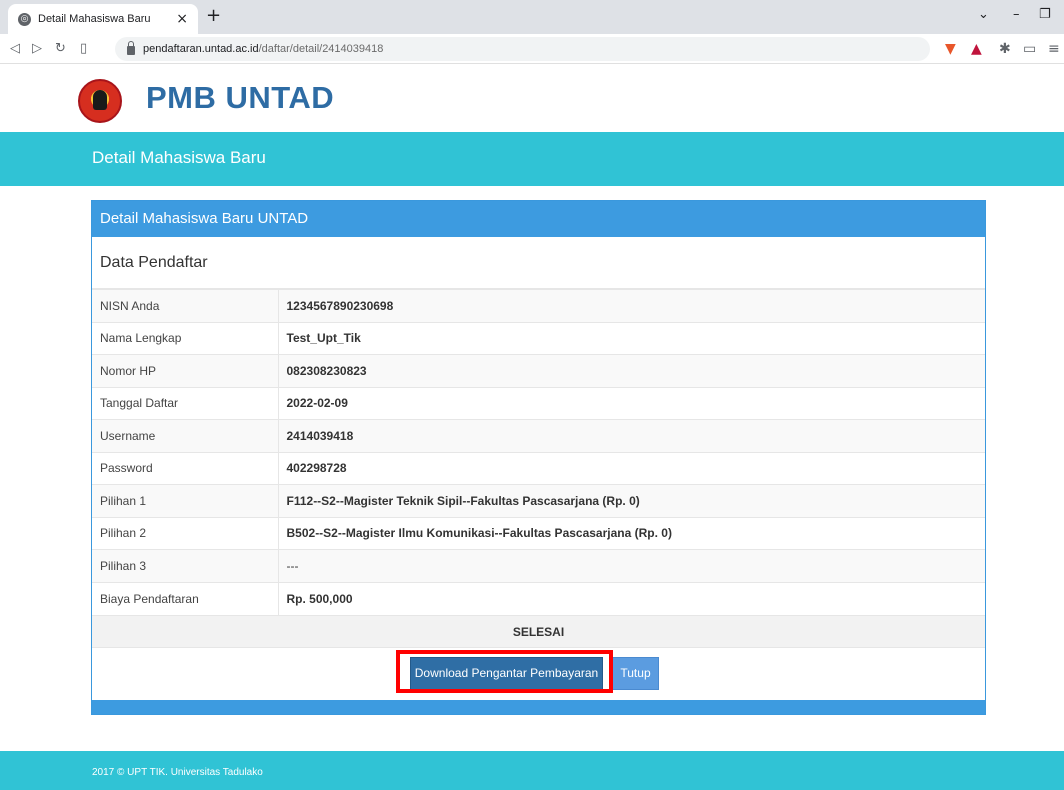 Image resolution: width=1064 pixels, height=790 pixels. I want to click on extensions-icon: ✱, so click(1005, 49).